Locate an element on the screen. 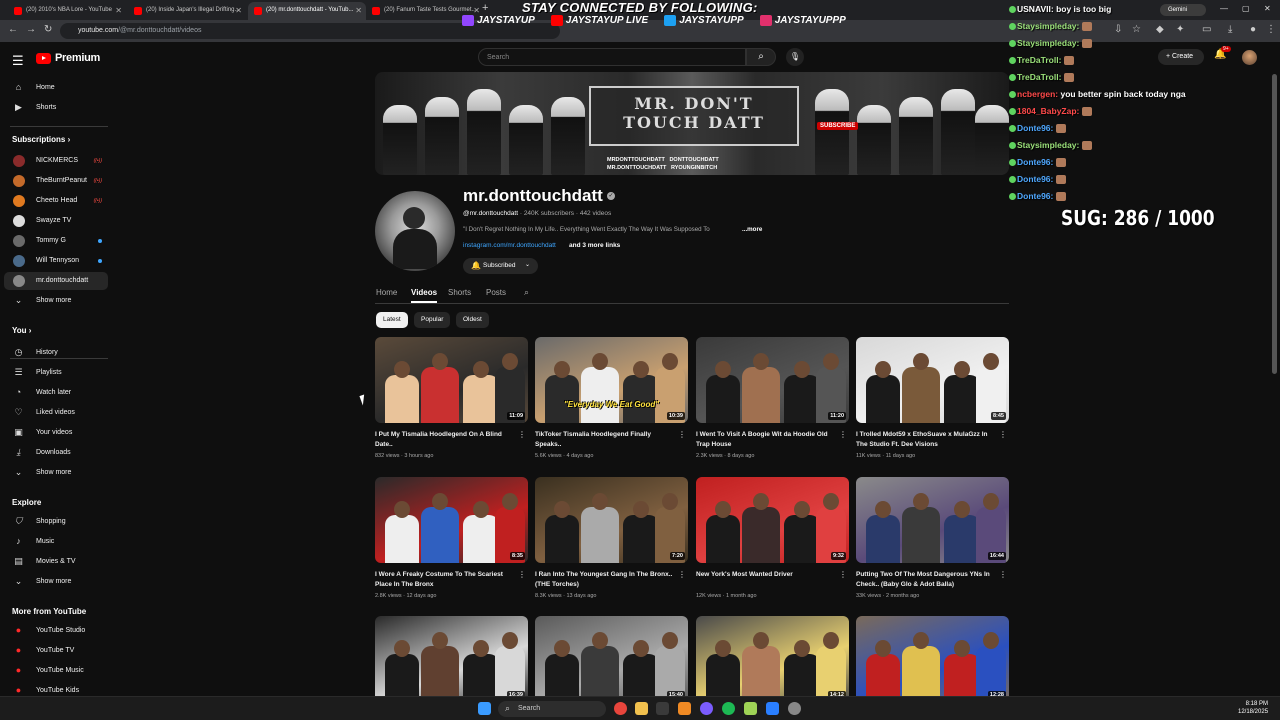 The image size is (1280, 720). video-thumbnail: 15:40 is located at coordinates (611, 659).